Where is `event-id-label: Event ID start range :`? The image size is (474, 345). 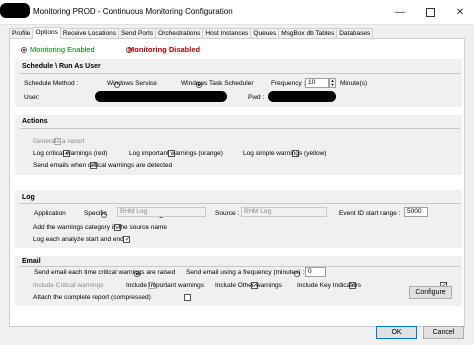 event-id-label: Event ID start range : is located at coordinates (370, 213).